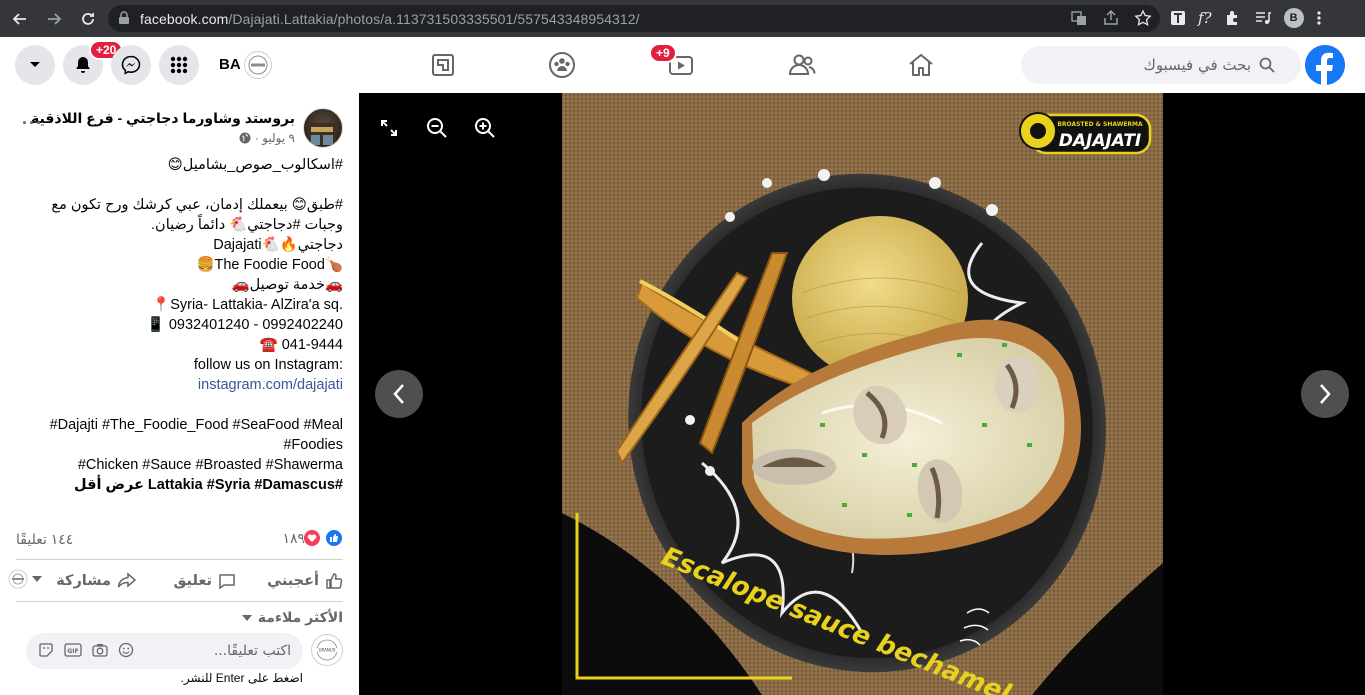 This screenshot has width=1365, height=695. I want to click on comment-bubble-icon, so click(227, 582).